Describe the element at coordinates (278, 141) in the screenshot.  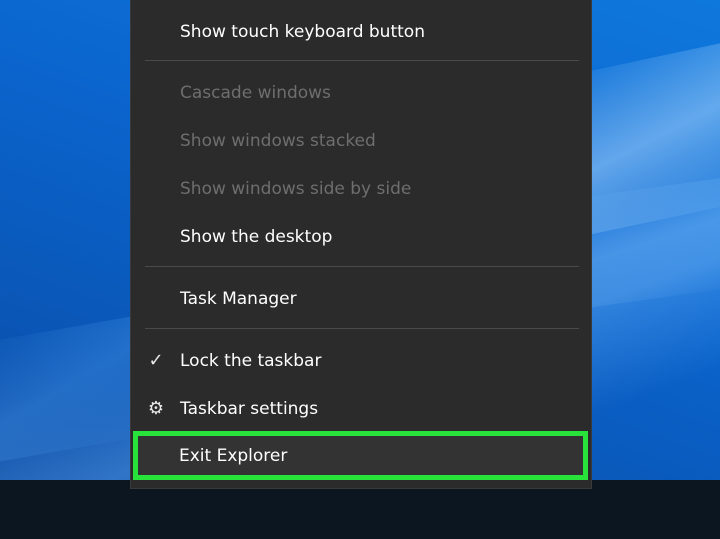
I see `menu-item-label: Show windows stacked` at that location.